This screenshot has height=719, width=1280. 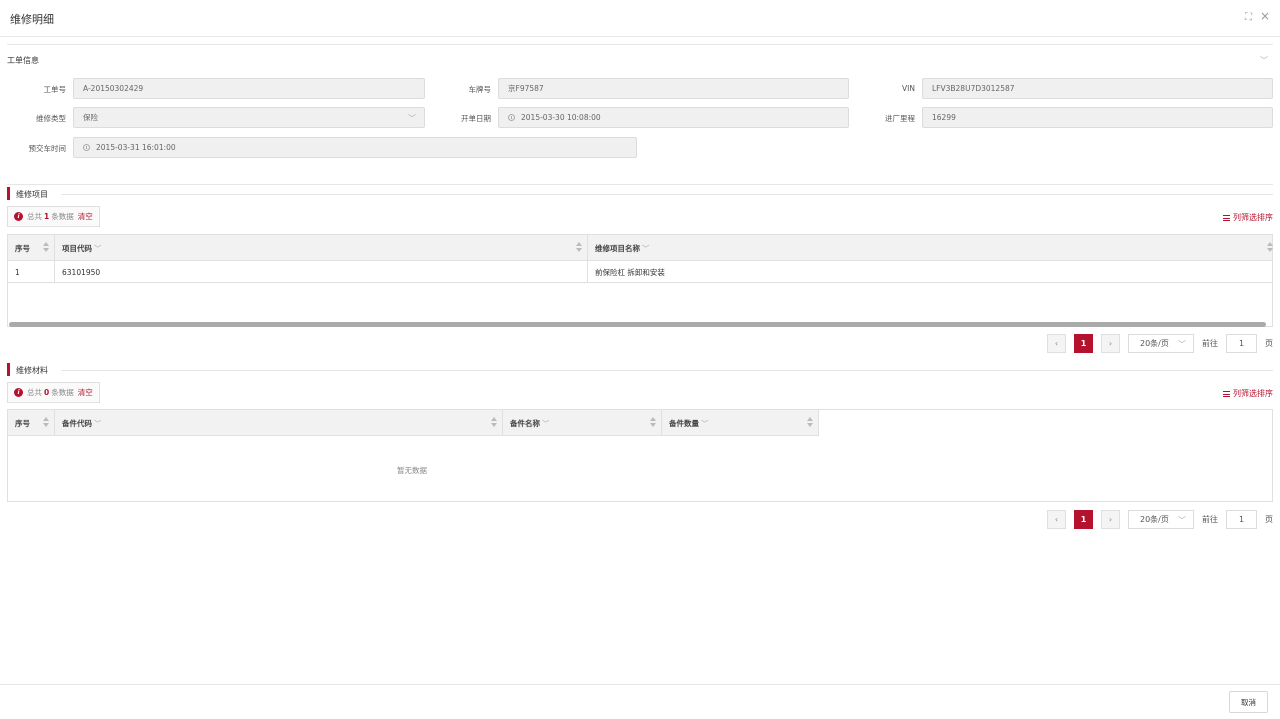 I want to click on open-date-value: 2015-03-30 10:08:00, so click(x=561, y=117).